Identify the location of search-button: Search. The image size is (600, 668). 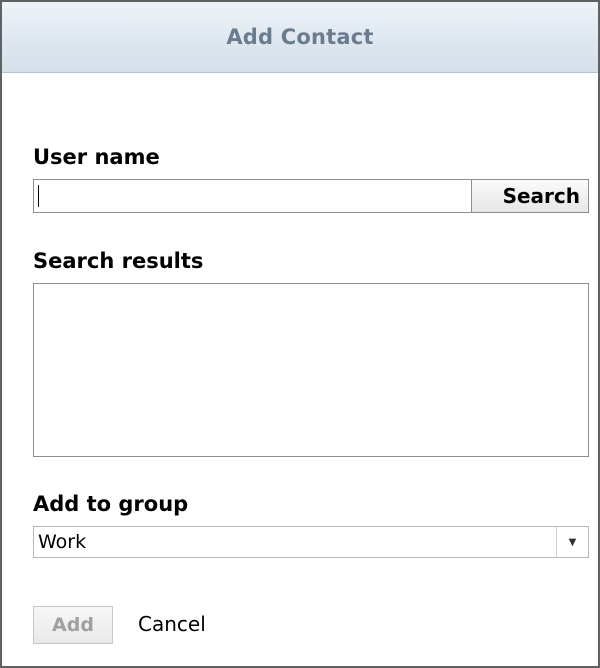
(530, 196).